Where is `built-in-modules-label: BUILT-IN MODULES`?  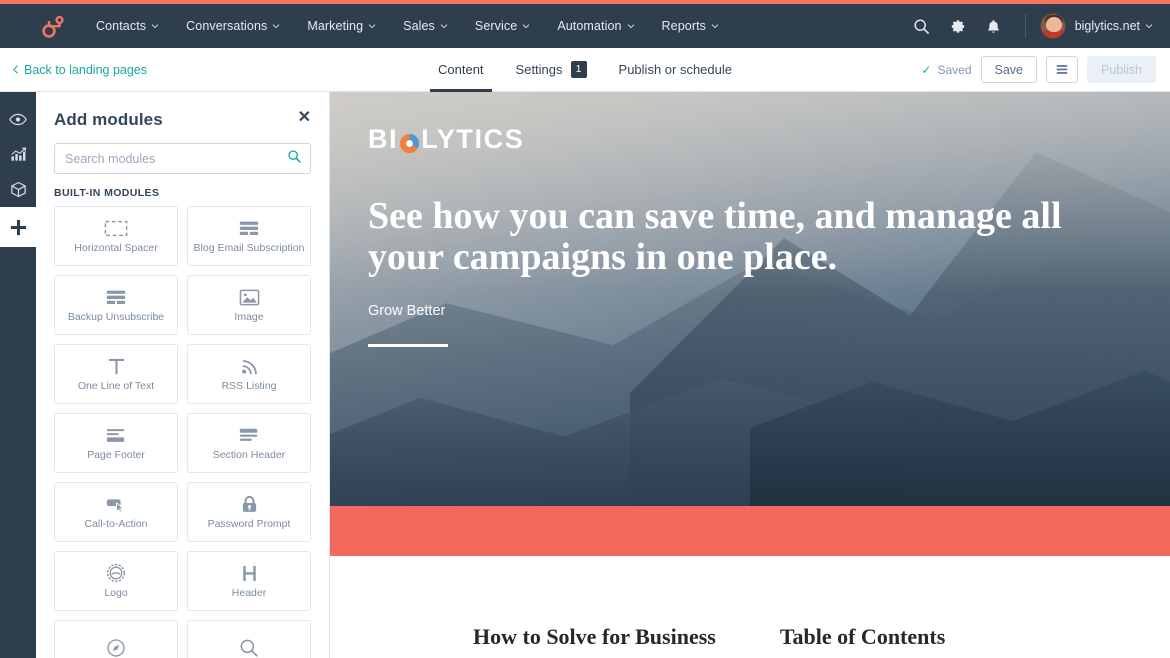
built-in-modules-label: BUILT-IN MODULES is located at coordinates (107, 193).